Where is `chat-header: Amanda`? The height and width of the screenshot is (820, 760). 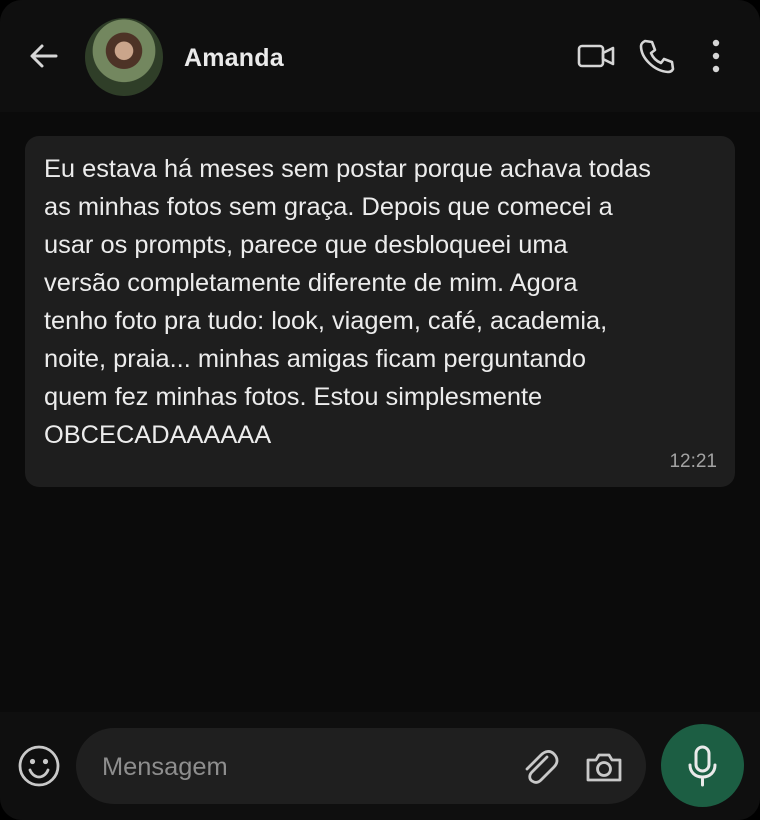
chat-header: Amanda is located at coordinates (380, 56).